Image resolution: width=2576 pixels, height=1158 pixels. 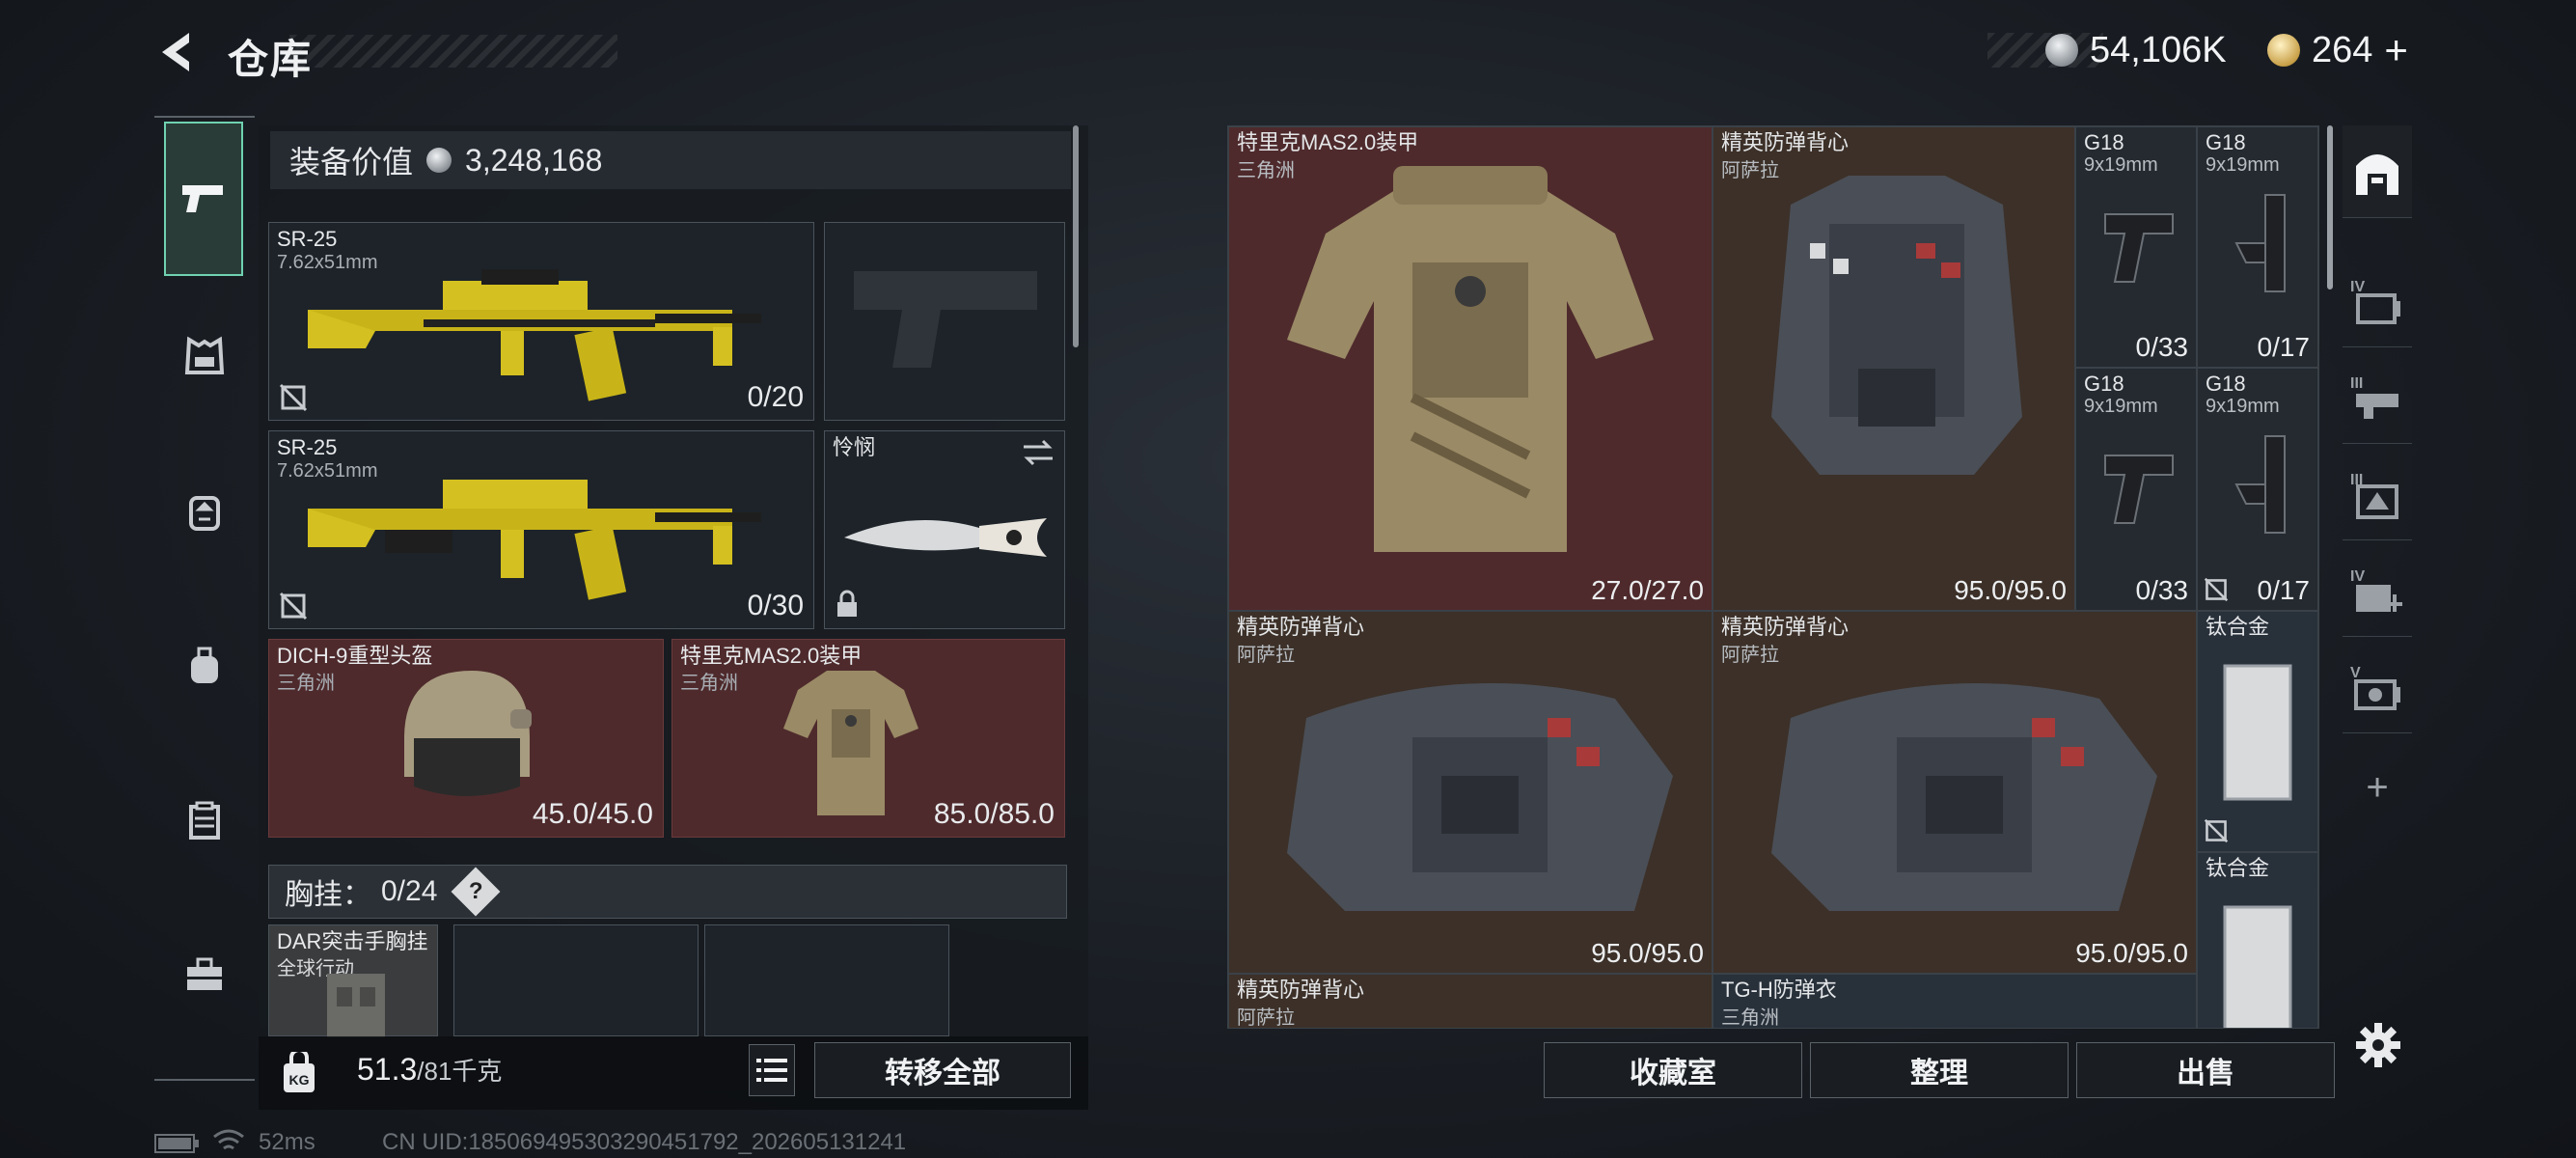 I want to click on pistol-icon, so click(x=202, y=198).